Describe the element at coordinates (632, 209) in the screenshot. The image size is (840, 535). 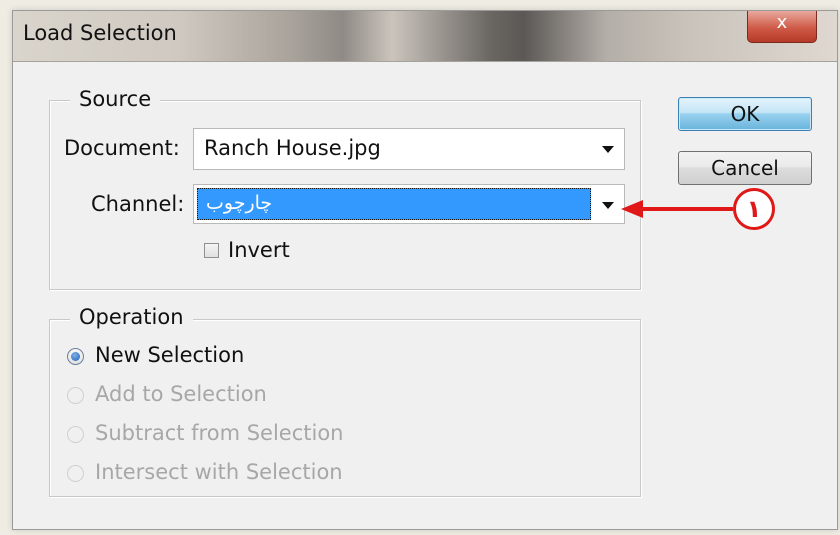
I see `annotation-arrowhead-icon` at that location.